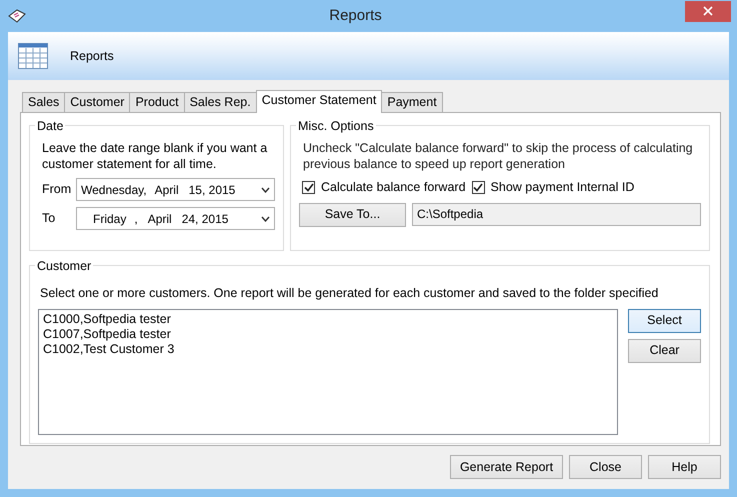 The image size is (737, 497). Describe the element at coordinates (33, 56) in the screenshot. I see `table-icon` at that location.